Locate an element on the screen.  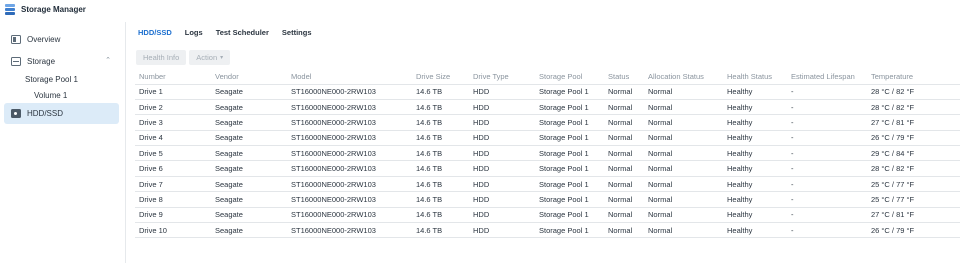
health-info-label: Health Info is located at coordinates (161, 57).